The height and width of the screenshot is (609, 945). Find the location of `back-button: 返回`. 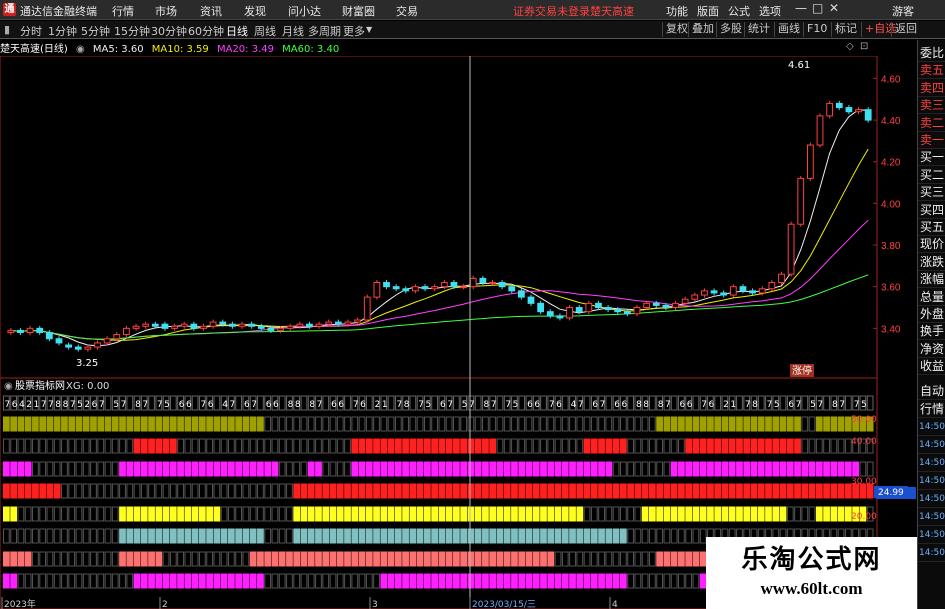

back-button: 返回 is located at coordinates (905, 29).